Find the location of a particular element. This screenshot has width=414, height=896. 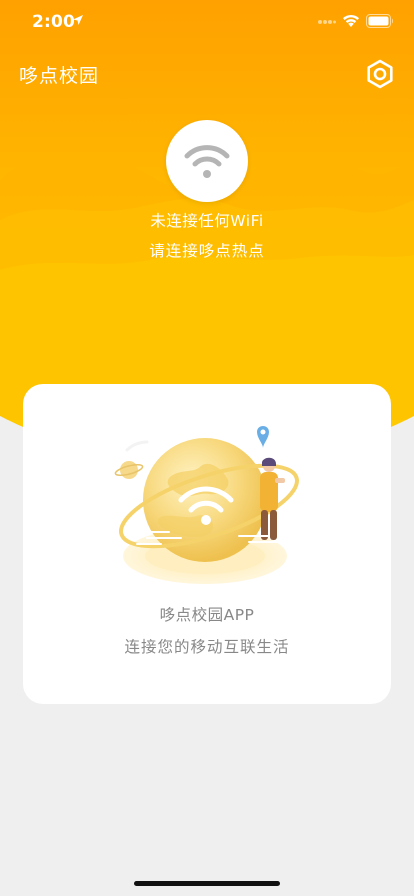

status-time: 2:00 is located at coordinates (54, 22).